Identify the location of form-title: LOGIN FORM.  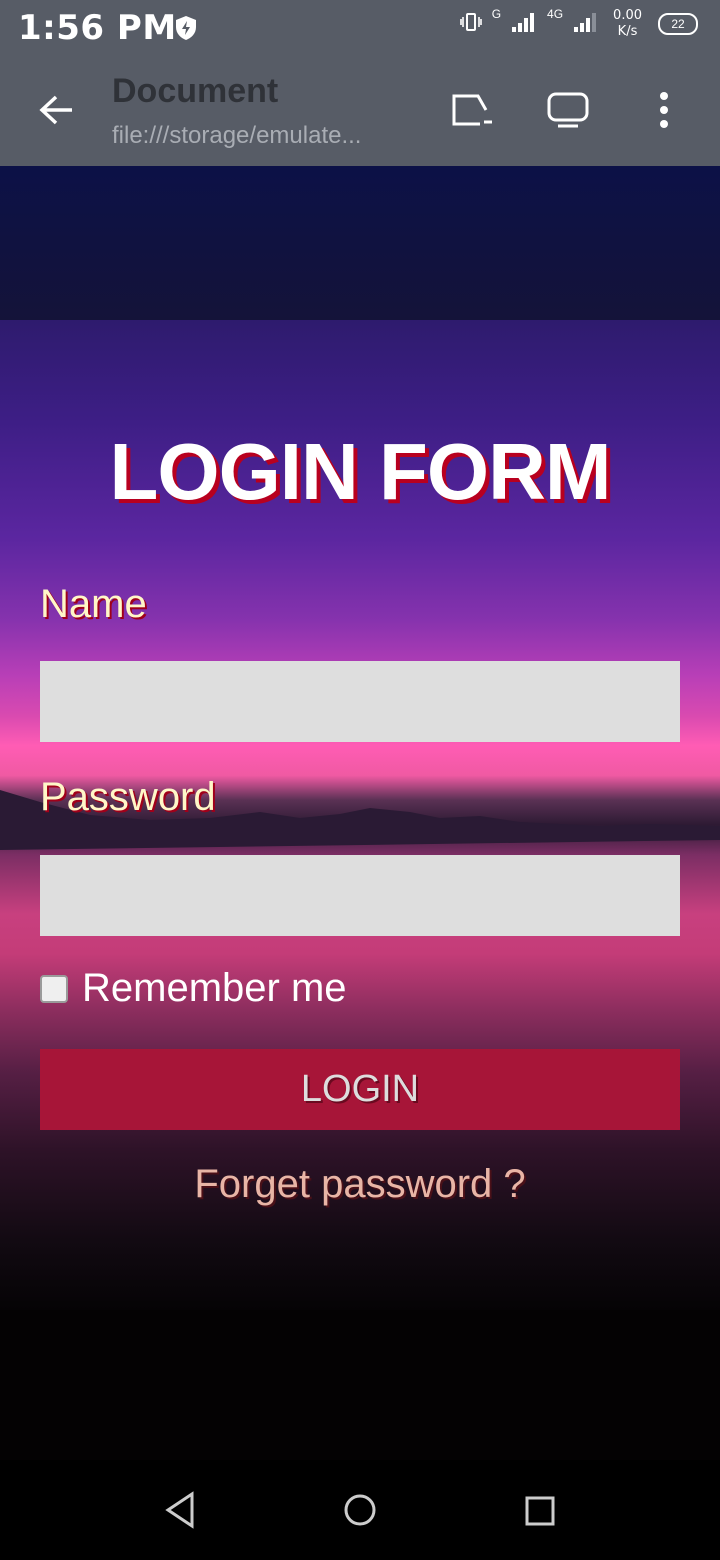
(360, 471).